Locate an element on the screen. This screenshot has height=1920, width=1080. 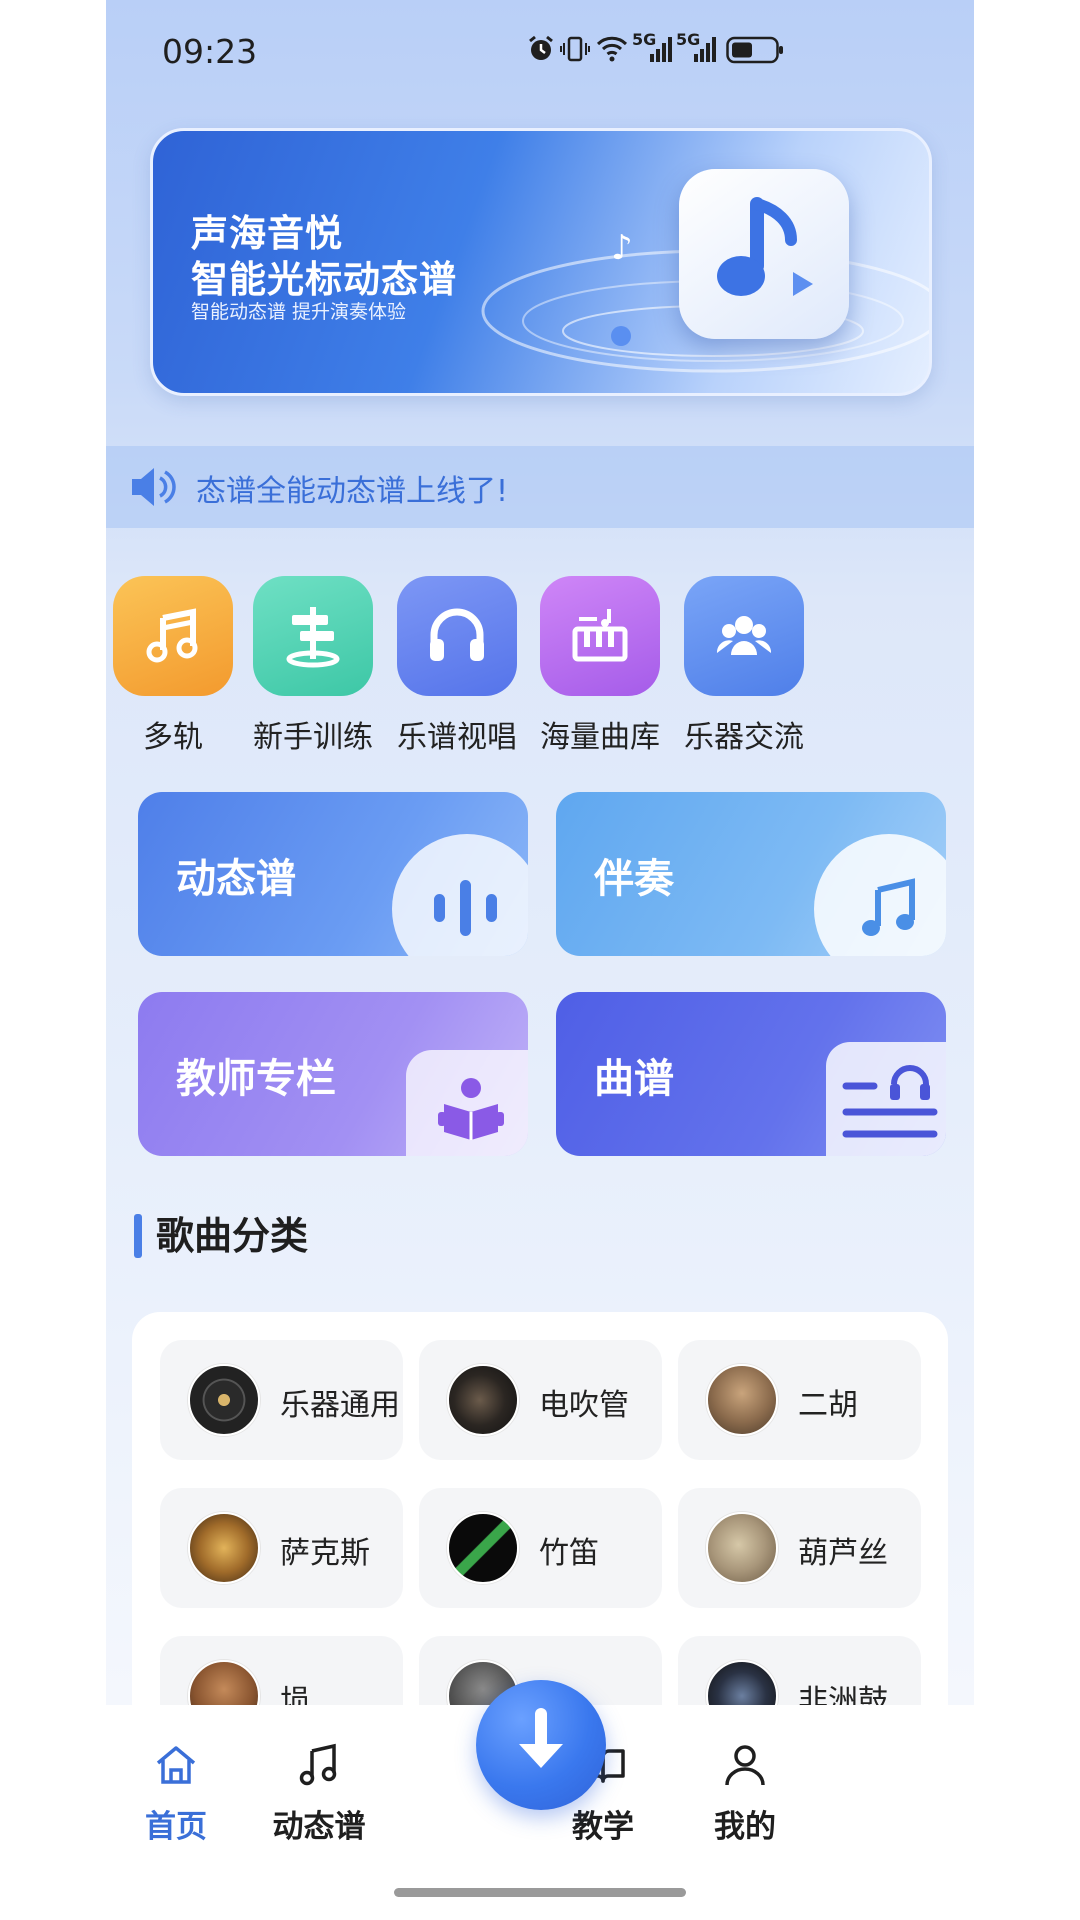
status-time: 09:23 is located at coordinates (210, 51).